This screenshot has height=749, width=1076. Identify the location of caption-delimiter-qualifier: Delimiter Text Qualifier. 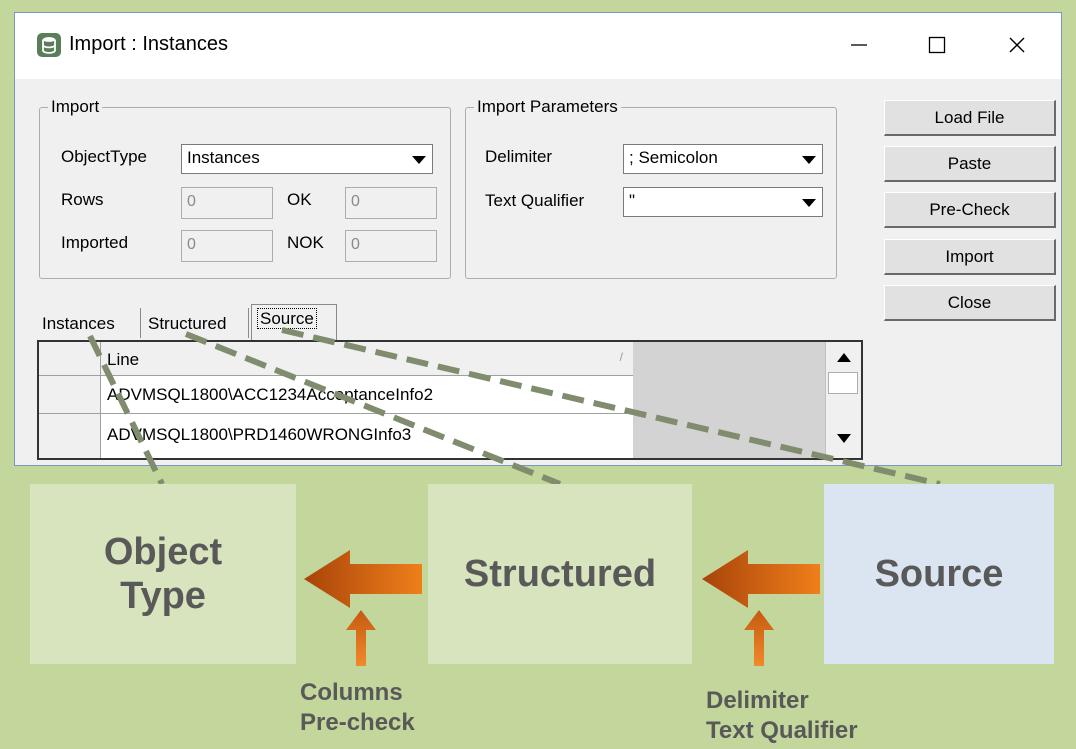
(782, 716).